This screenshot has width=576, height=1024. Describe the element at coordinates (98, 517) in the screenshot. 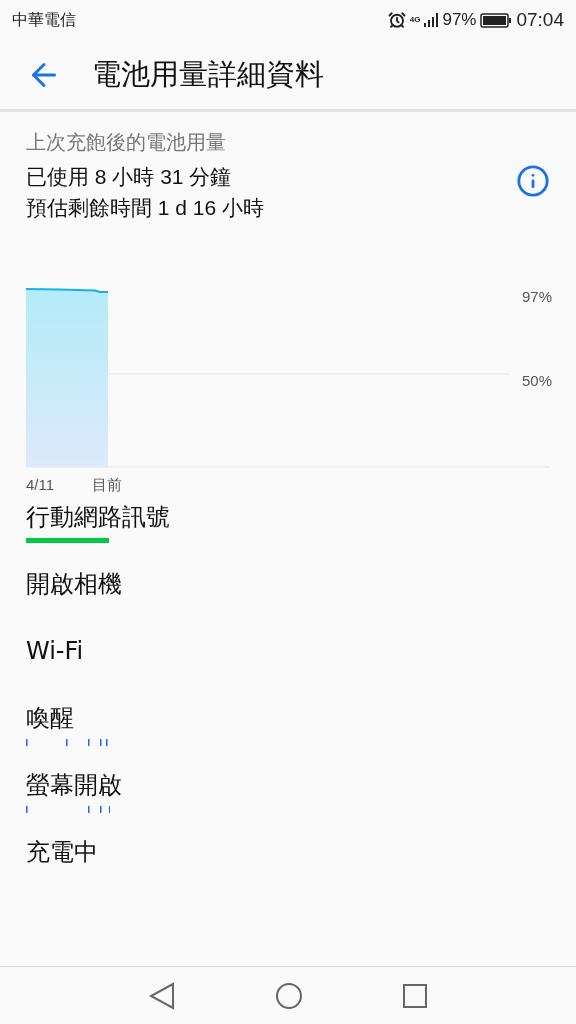

I see `usage-item-label: 行動網路訊號` at that location.